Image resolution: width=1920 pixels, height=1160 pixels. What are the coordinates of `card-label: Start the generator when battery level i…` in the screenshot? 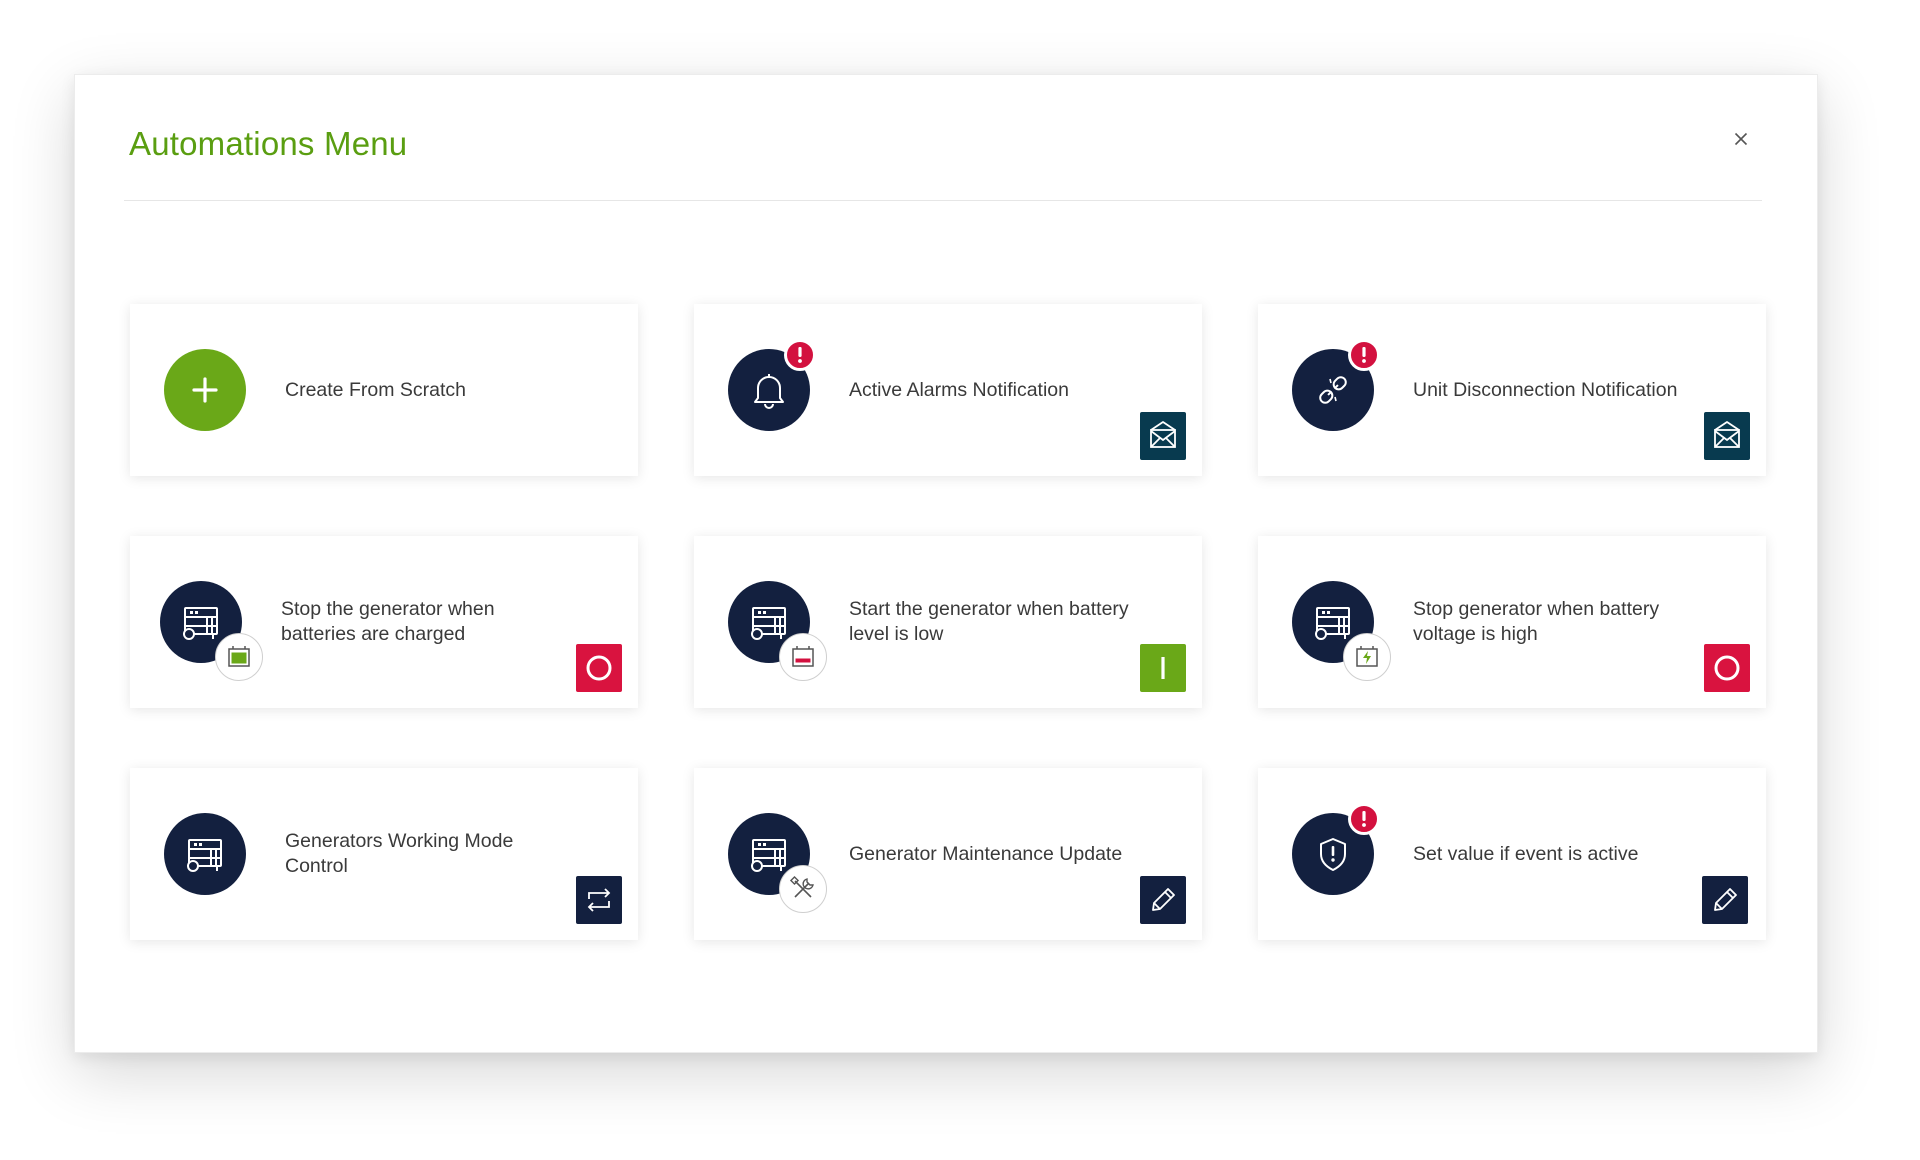 It's located at (989, 621).